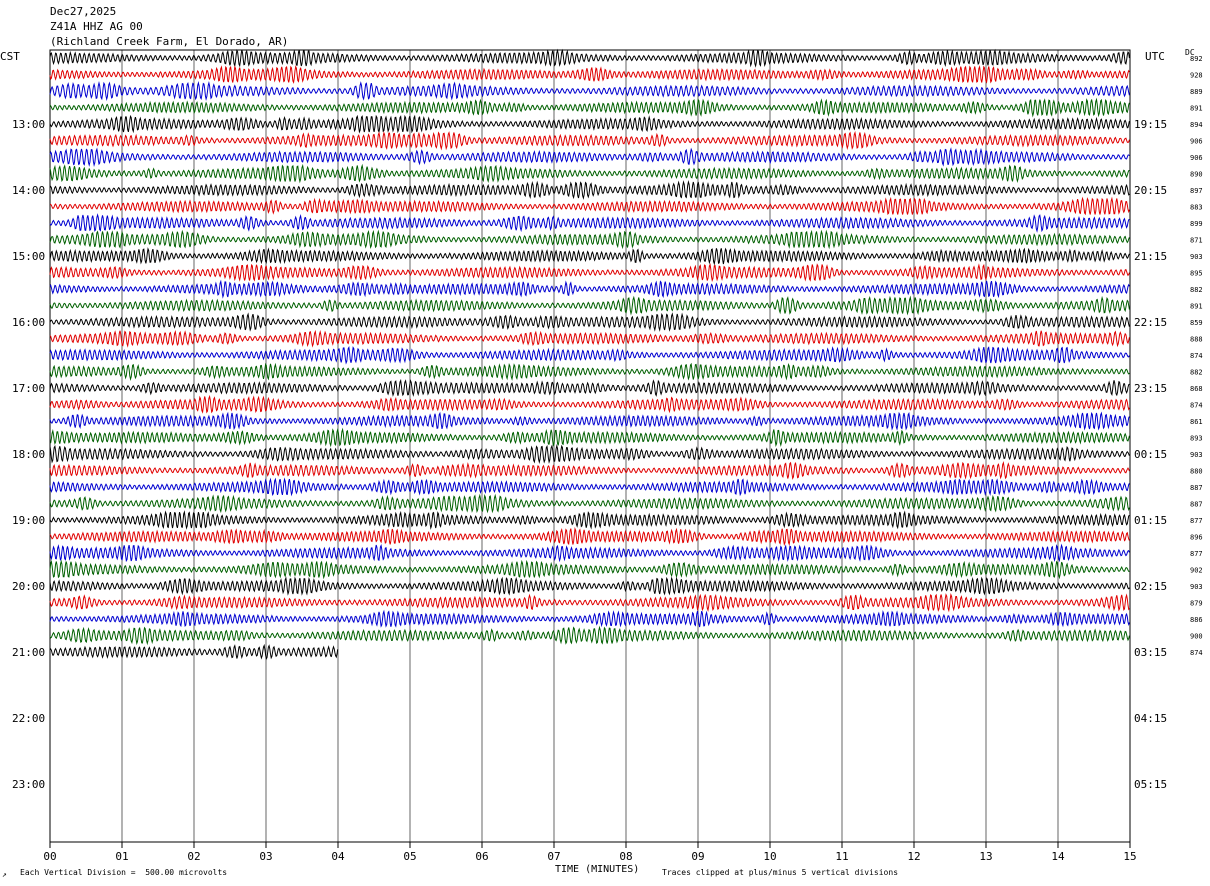 The height and width of the screenshot is (886, 1210). What do you see at coordinates (1129, 856) in the screenshot?
I see `x-tick-label: 15` at bounding box center [1129, 856].